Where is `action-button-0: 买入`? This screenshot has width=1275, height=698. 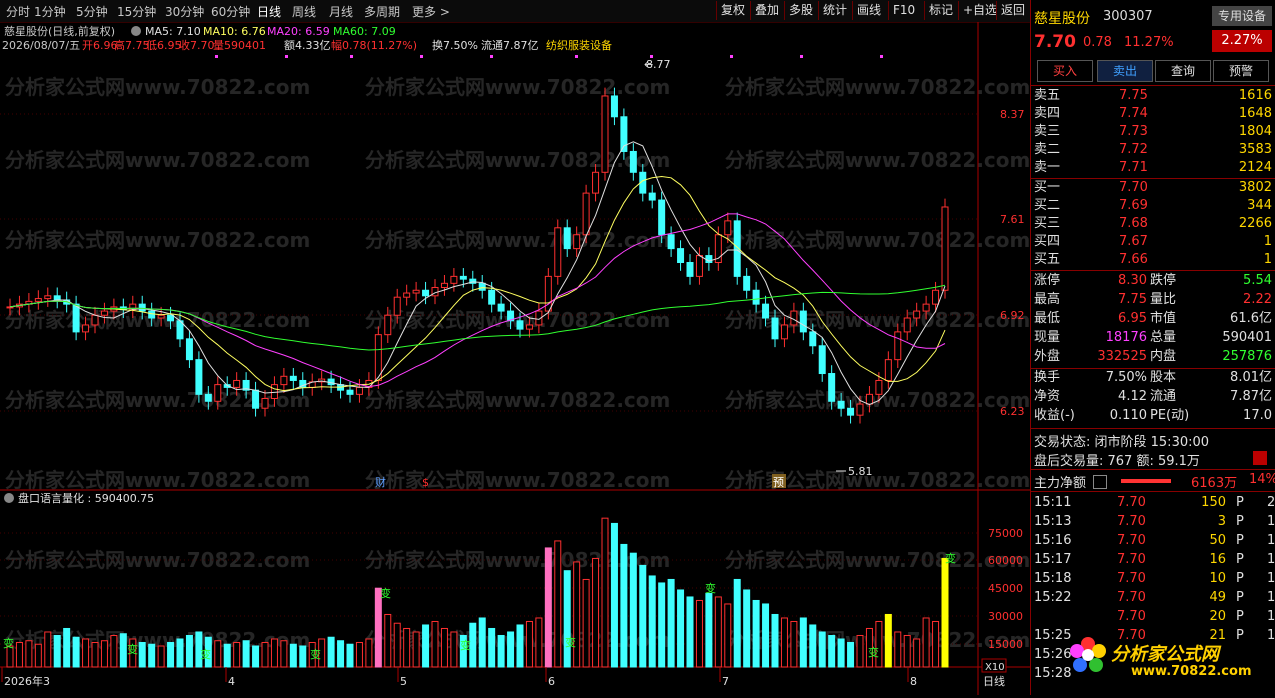 action-button-0: 买入 is located at coordinates (1065, 71).